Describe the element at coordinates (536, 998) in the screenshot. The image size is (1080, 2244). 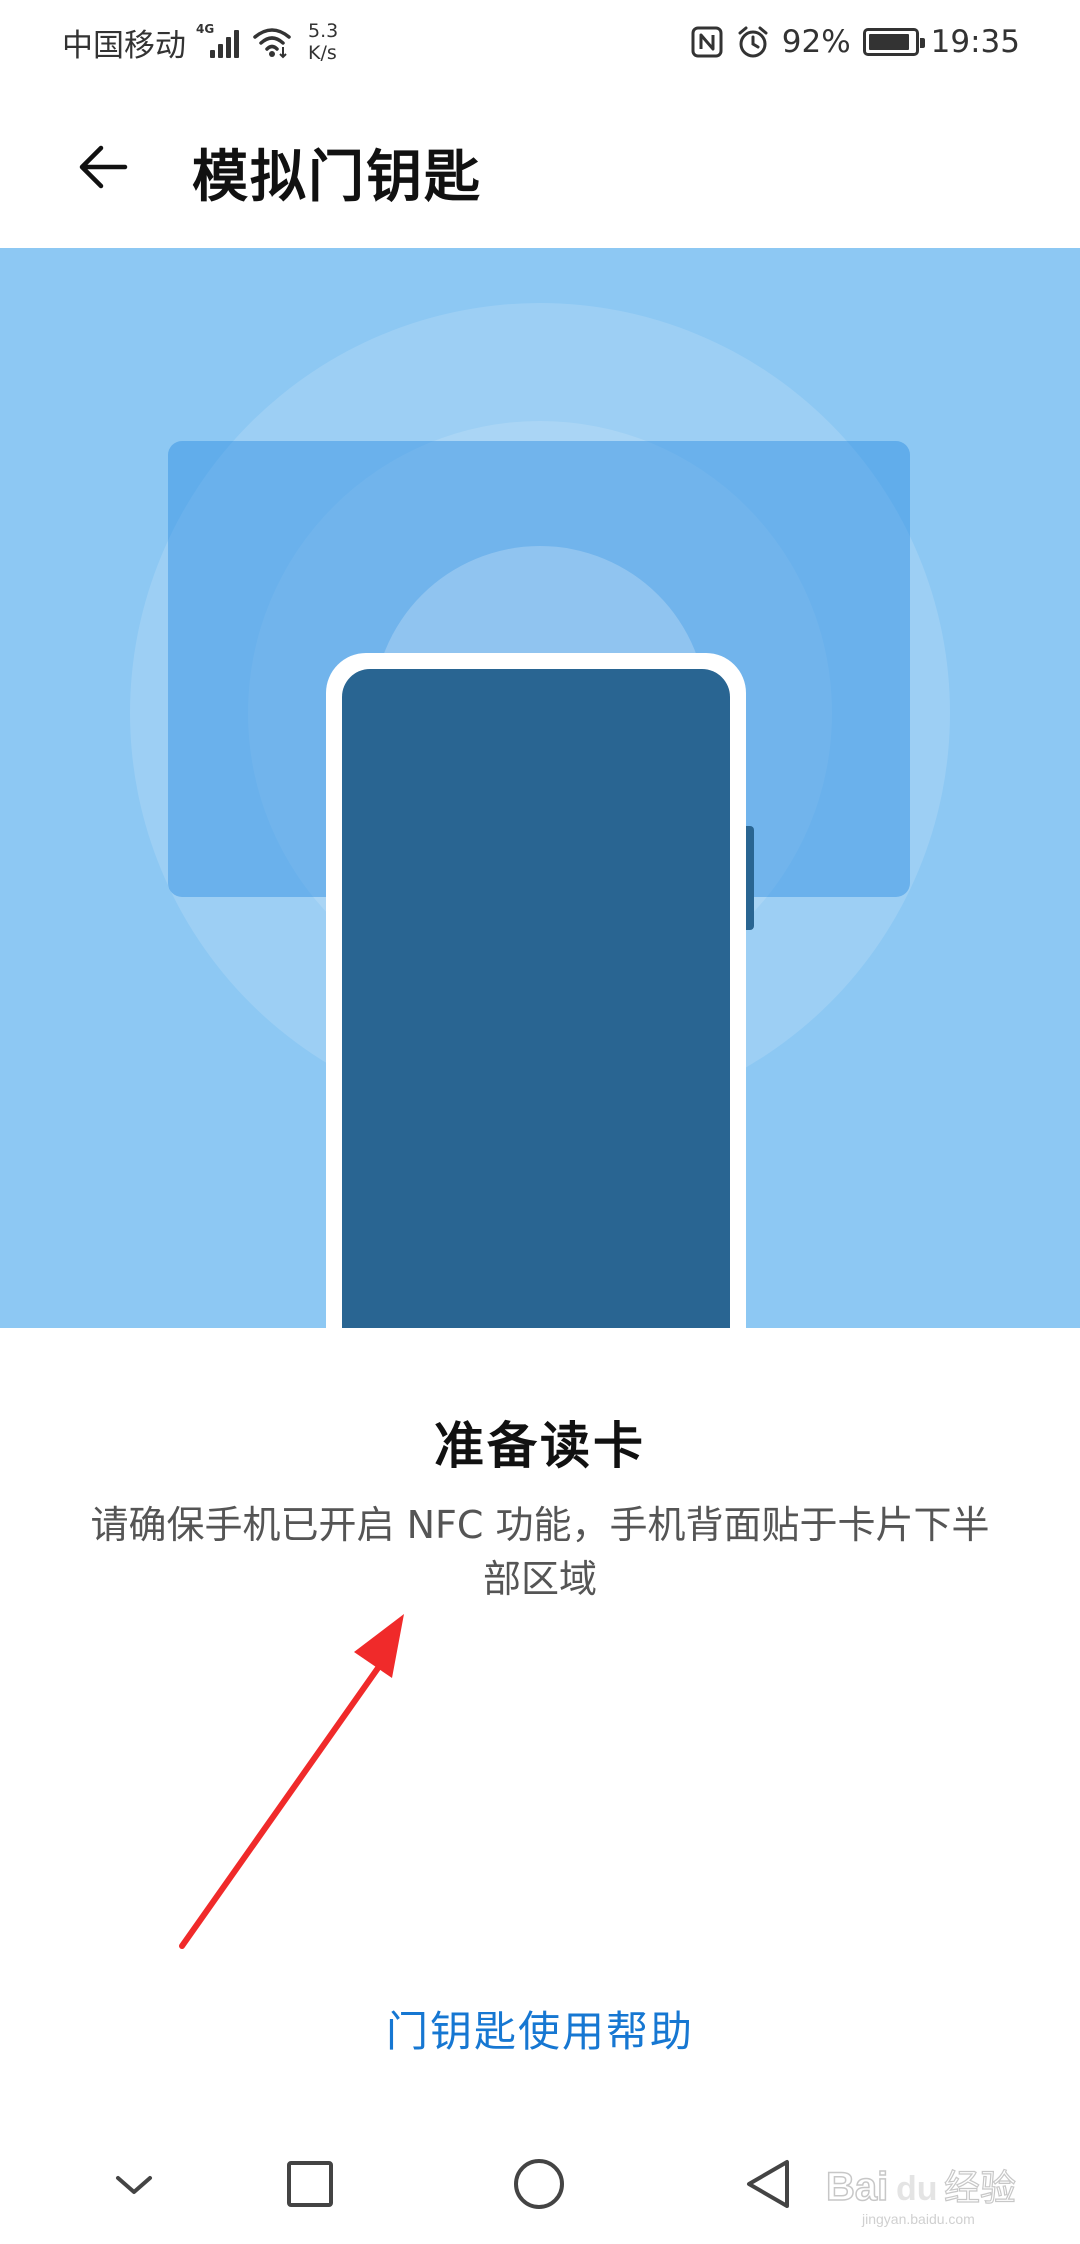
I see `phone-screen` at that location.